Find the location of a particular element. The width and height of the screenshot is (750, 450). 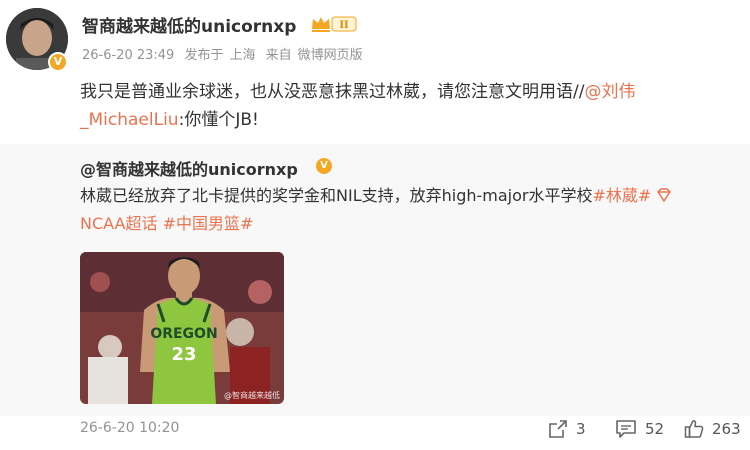

repost-count: 3 is located at coordinates (581, 429).